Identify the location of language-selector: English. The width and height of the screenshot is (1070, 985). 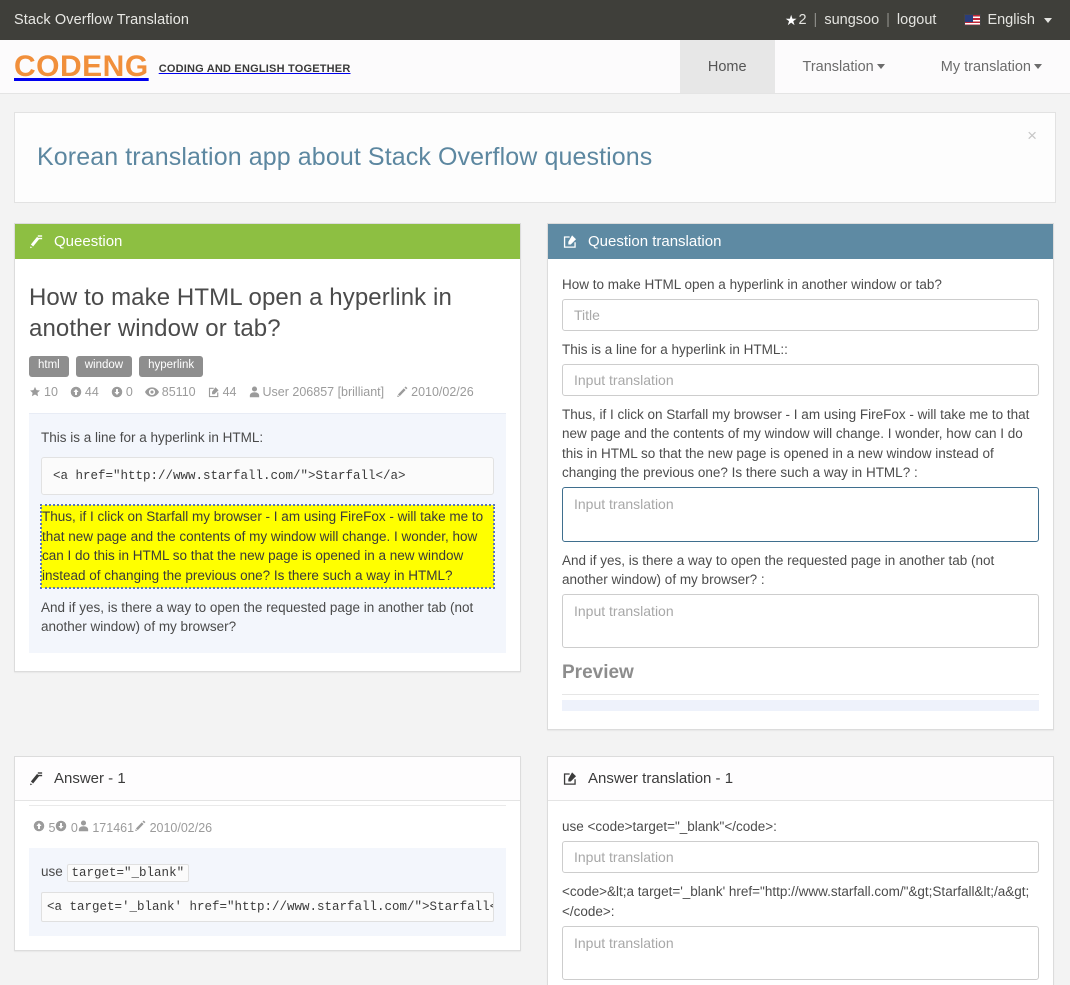
(1008, 20).